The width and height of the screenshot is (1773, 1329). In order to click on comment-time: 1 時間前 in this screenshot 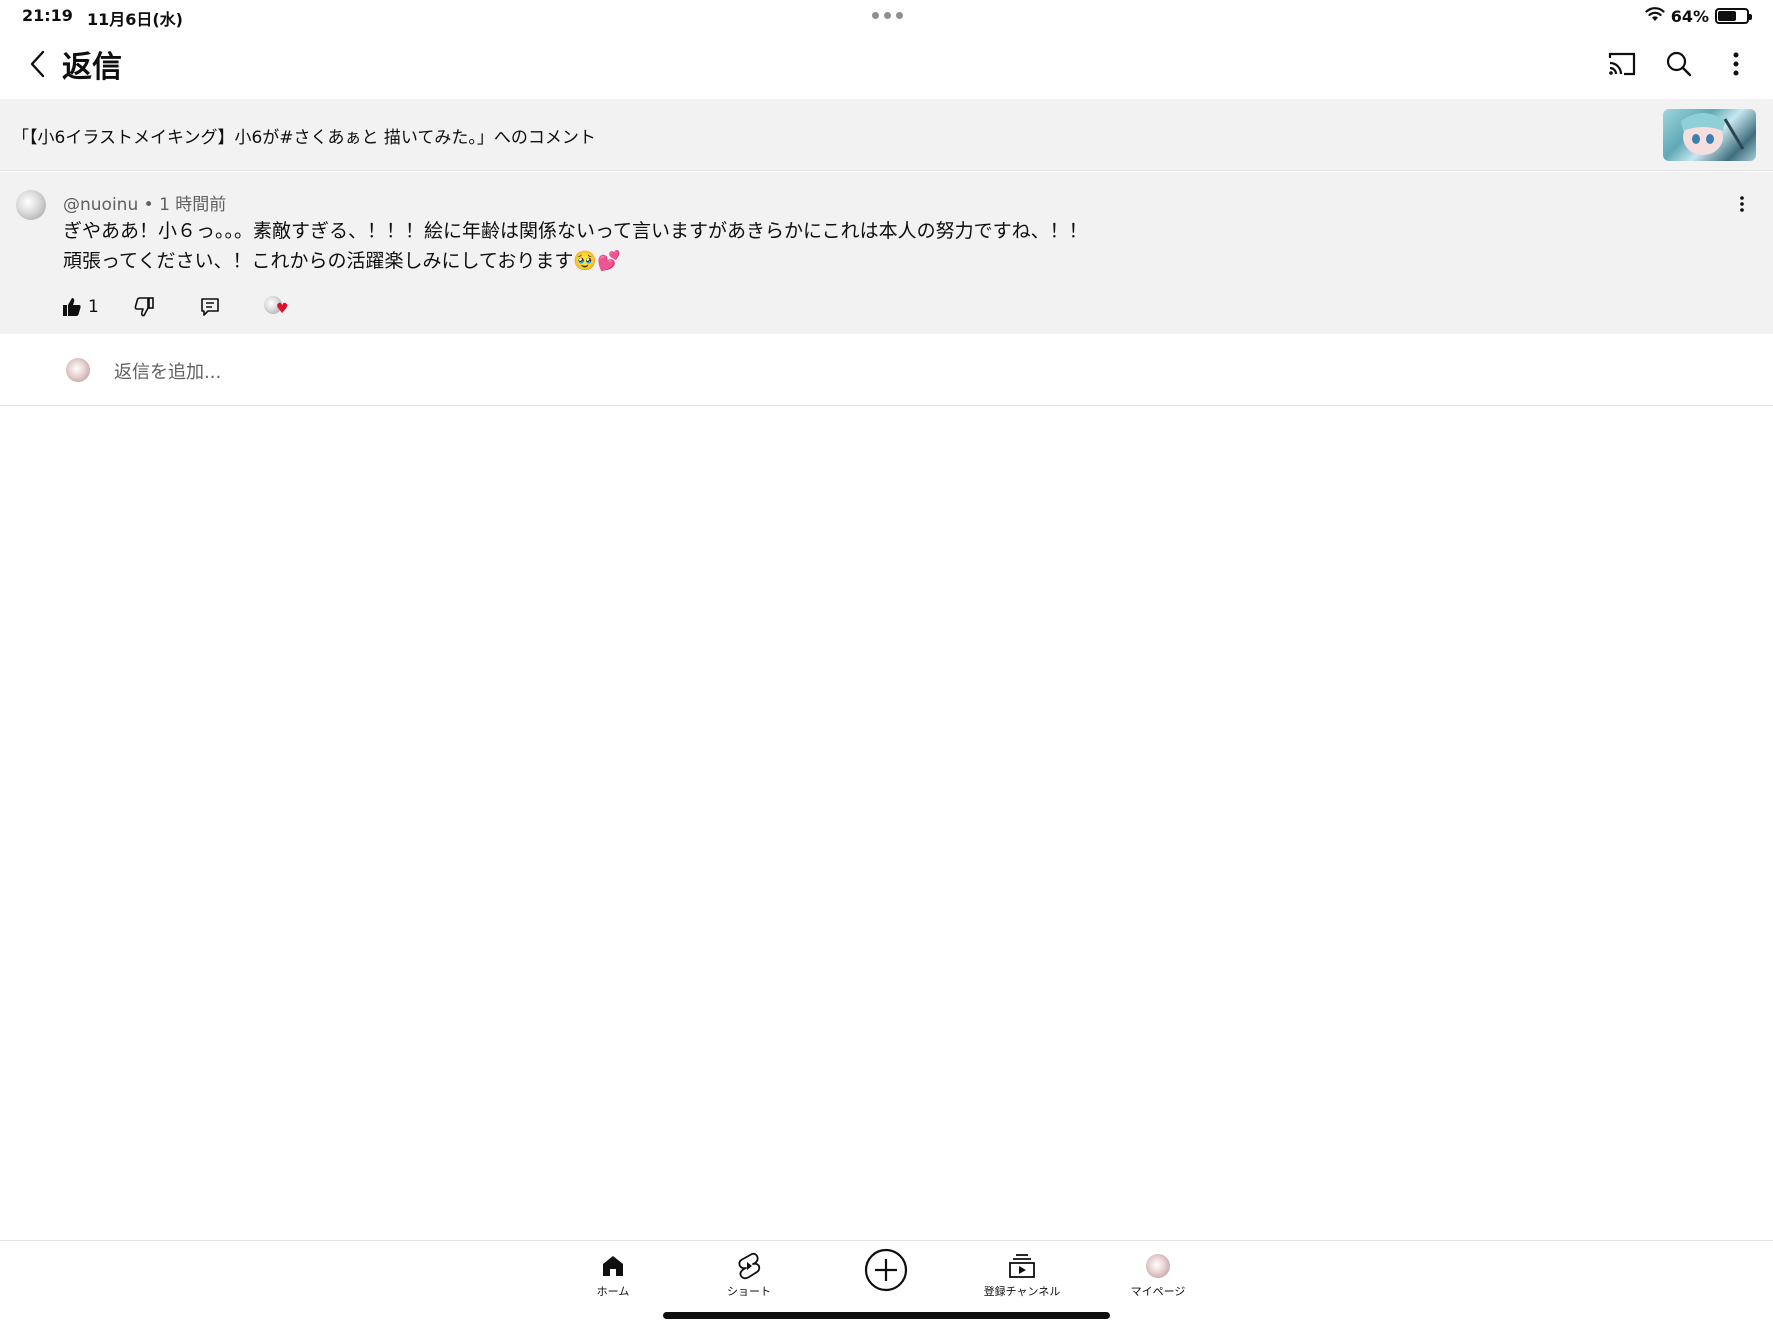, I will do `click(193, 205)`.